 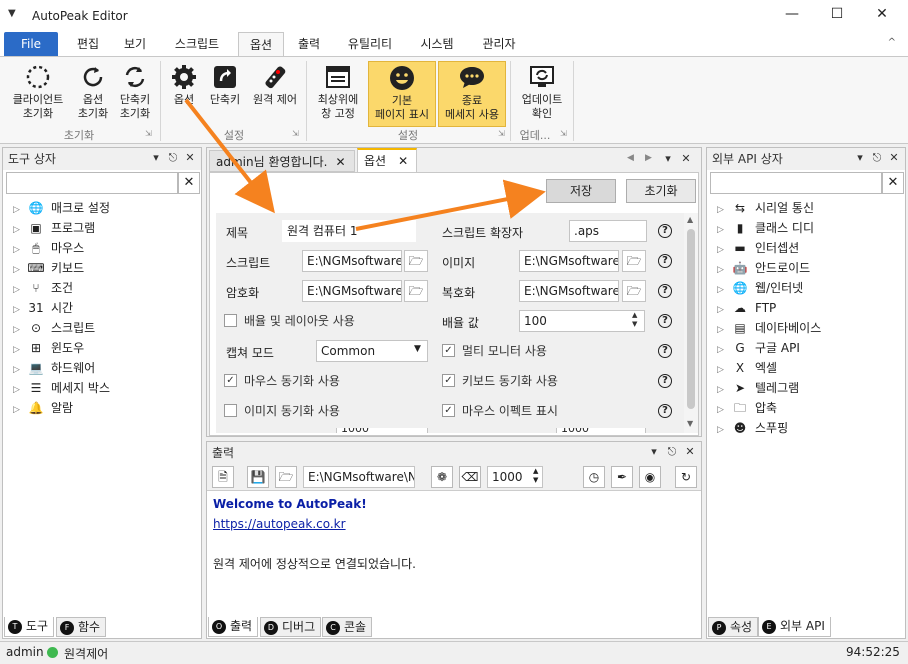 I want to click on api-tree-item: ▷ ▬ 인터셉션, so click(x=758, y=248).